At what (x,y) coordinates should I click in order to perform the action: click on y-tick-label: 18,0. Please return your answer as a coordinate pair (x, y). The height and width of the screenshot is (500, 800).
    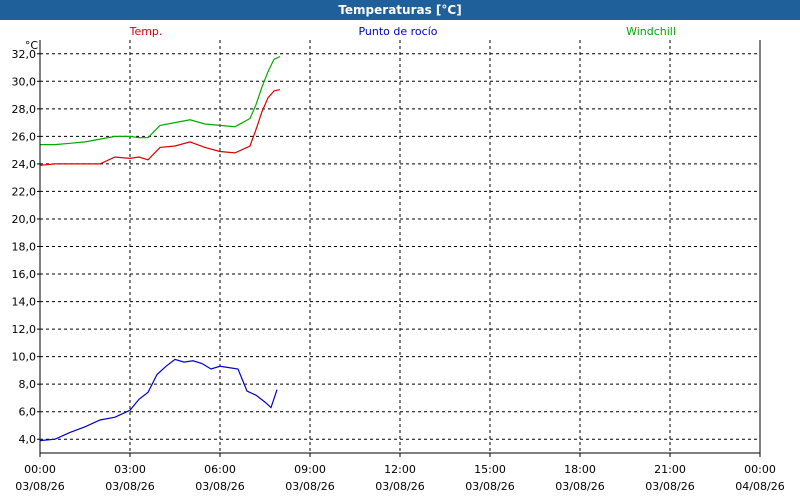
    Looking at the image, I should click on (24, 247).